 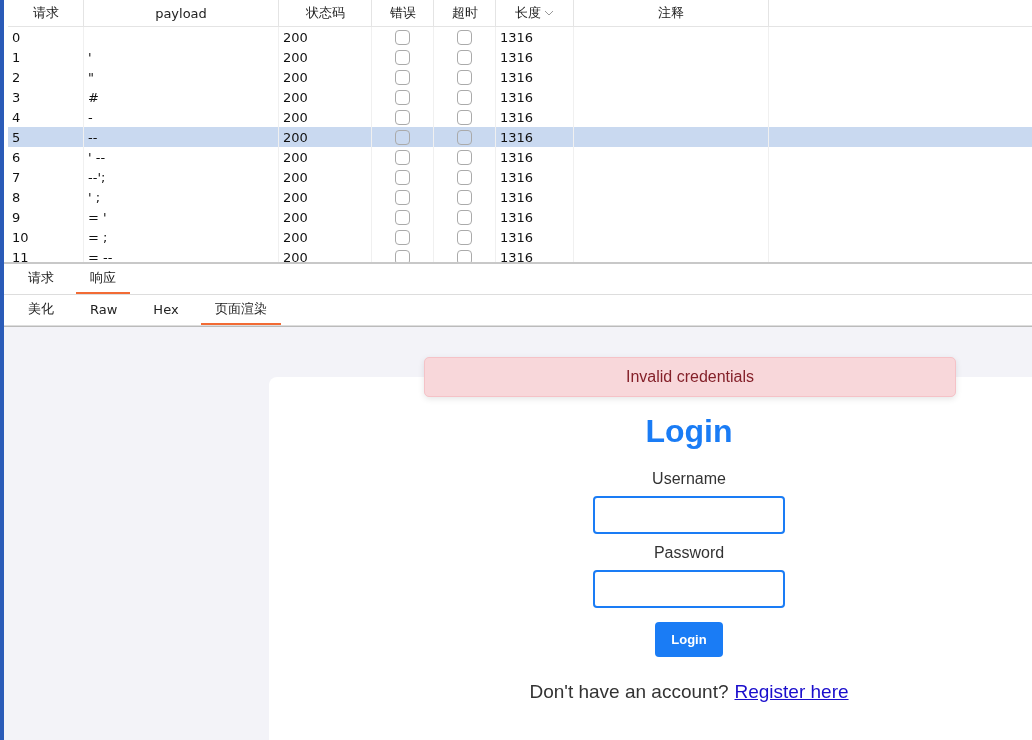 What do you see at coordinates (535, 13) in the screenshot?
I see `column-header: 长度` at bounding box center [535, 13].